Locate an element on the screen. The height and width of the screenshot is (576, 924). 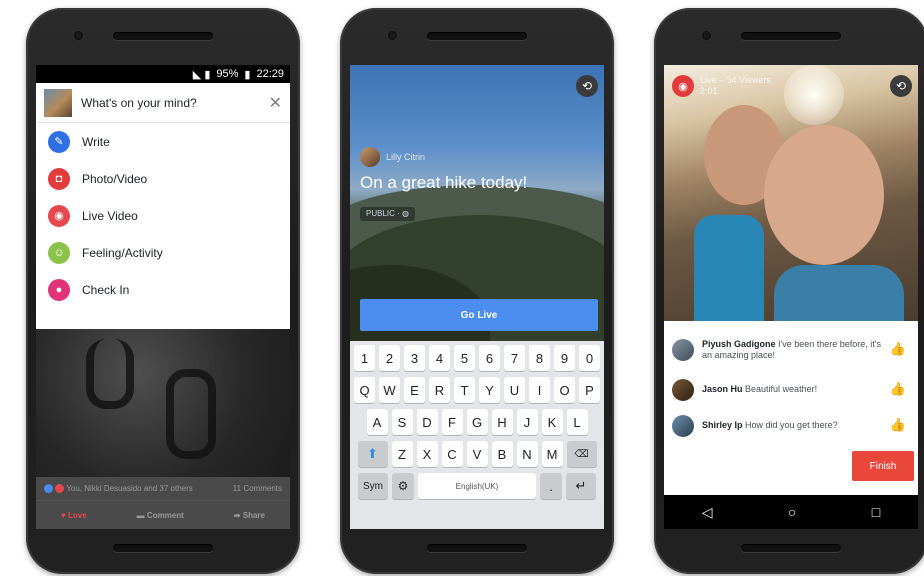
menu-item-photo-video: ◘ Photo/Video is located at coordinates (163, 178).